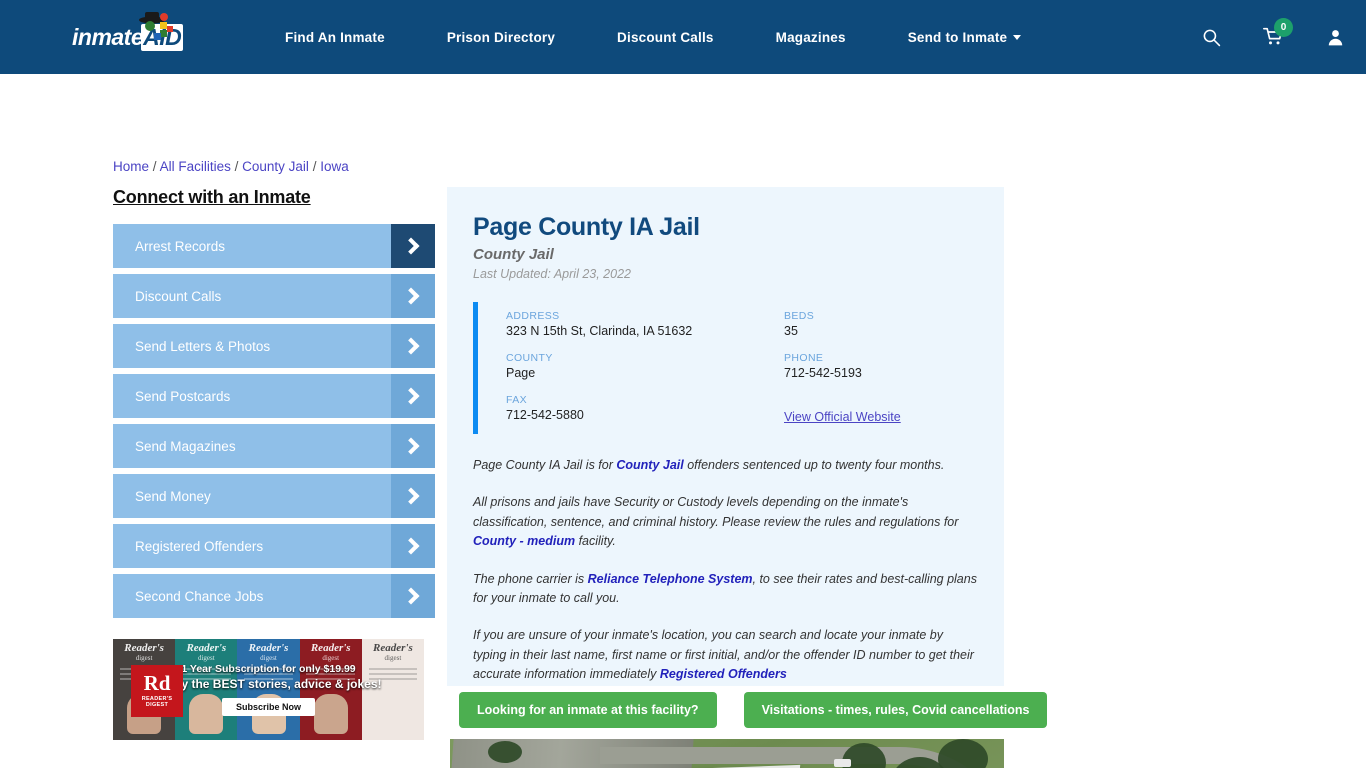 This screenshot has height=768, width=1366. I want to click on sidebar-item-send-letters-photos: Send Letters & Photos, so click(274, 346).